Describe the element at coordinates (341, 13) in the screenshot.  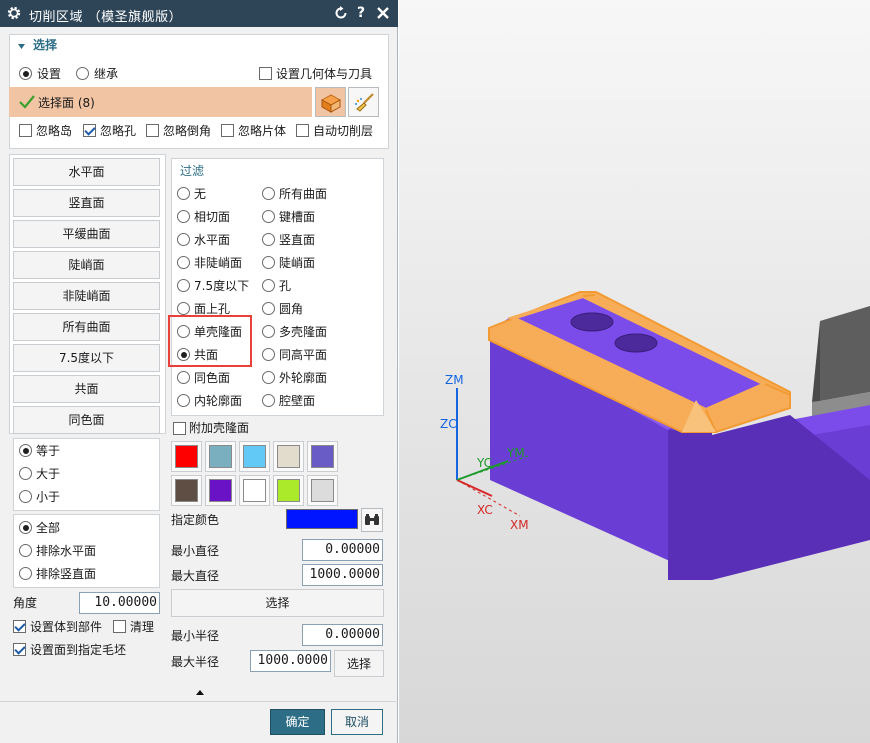
I see `reset-icon` at that location.